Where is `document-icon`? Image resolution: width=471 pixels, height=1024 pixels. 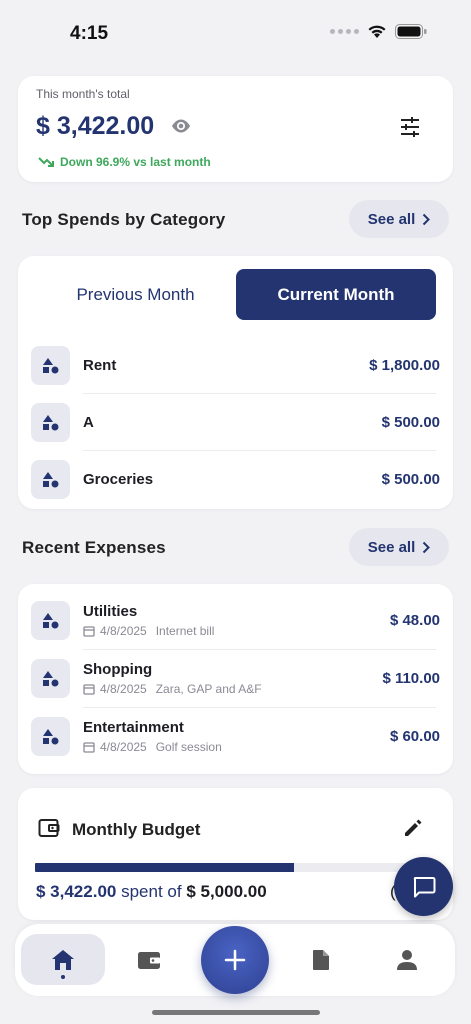 document-icon is located at coordinates (321, 959).